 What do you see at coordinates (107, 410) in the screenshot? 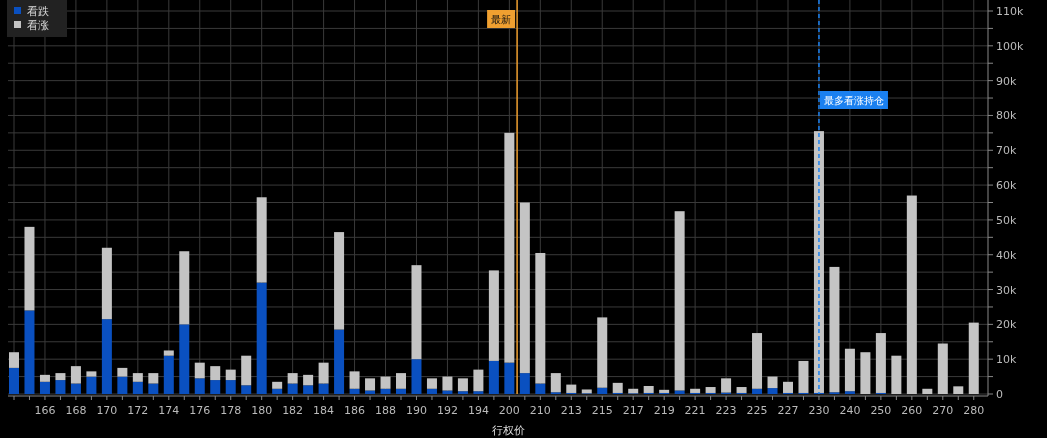
I see `x-tick-label: 170` at bounding box center [107, 410].